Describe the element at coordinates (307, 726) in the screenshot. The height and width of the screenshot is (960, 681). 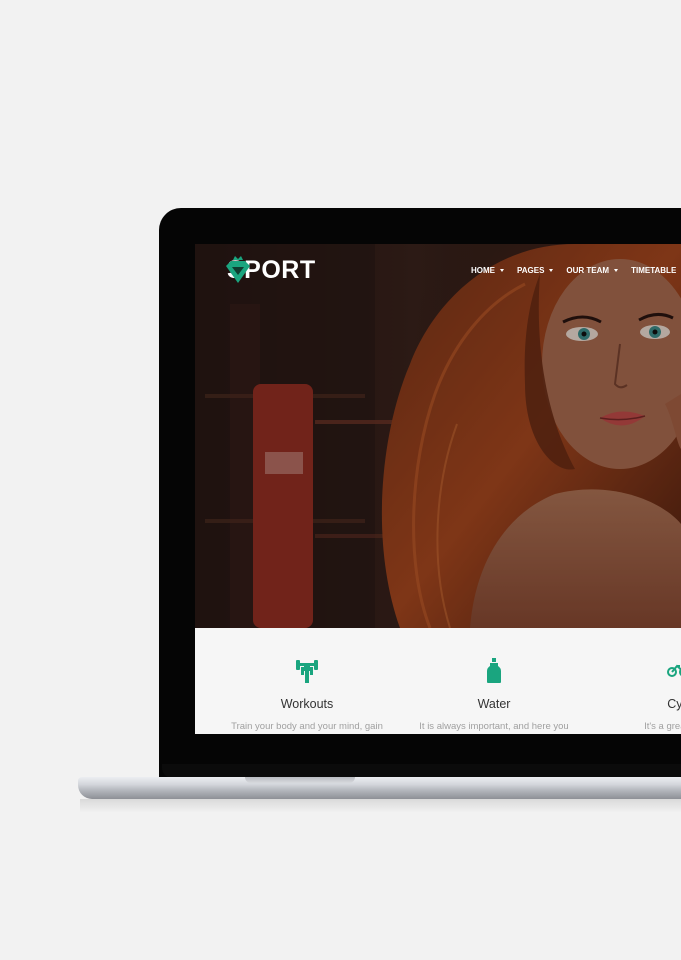
I see `feature-text: Train your body and your mind, gain` at that location.